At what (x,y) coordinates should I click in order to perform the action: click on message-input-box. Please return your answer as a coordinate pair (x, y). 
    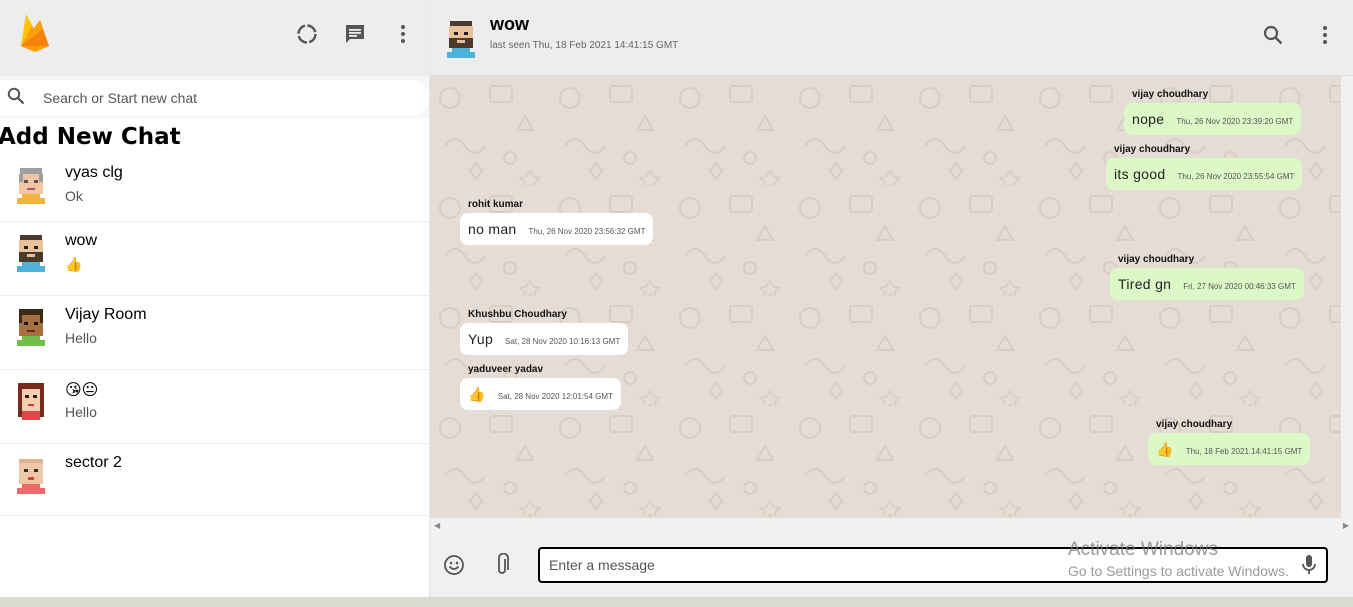
    Looking at the image, I should click on (933, 565).